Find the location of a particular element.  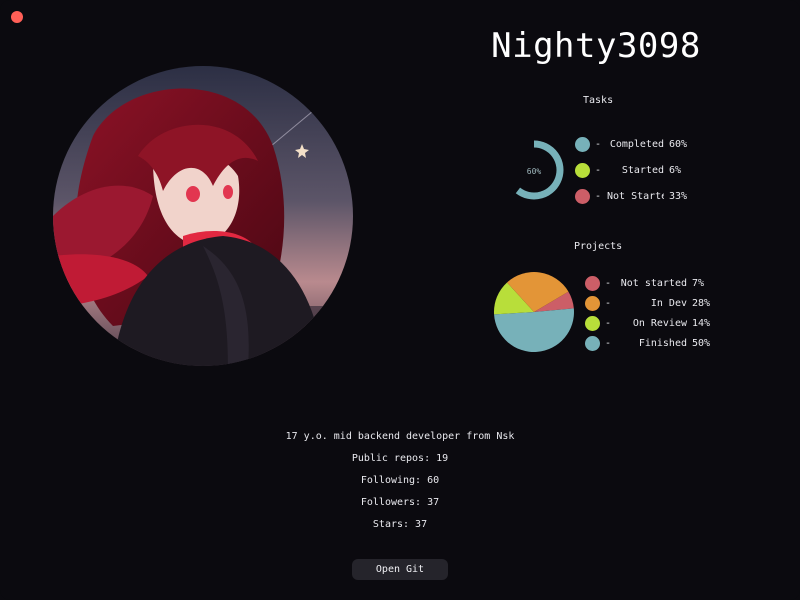

tasks-donut-chart: 60% is located at coordinates (538, 170).